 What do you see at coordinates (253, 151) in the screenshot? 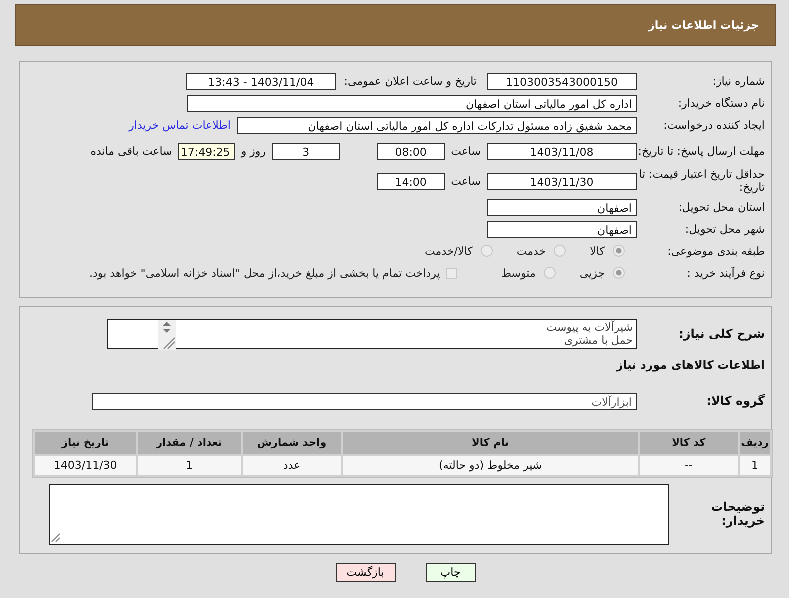
I see `field-label: روز و` at bounding box center [253, 151].